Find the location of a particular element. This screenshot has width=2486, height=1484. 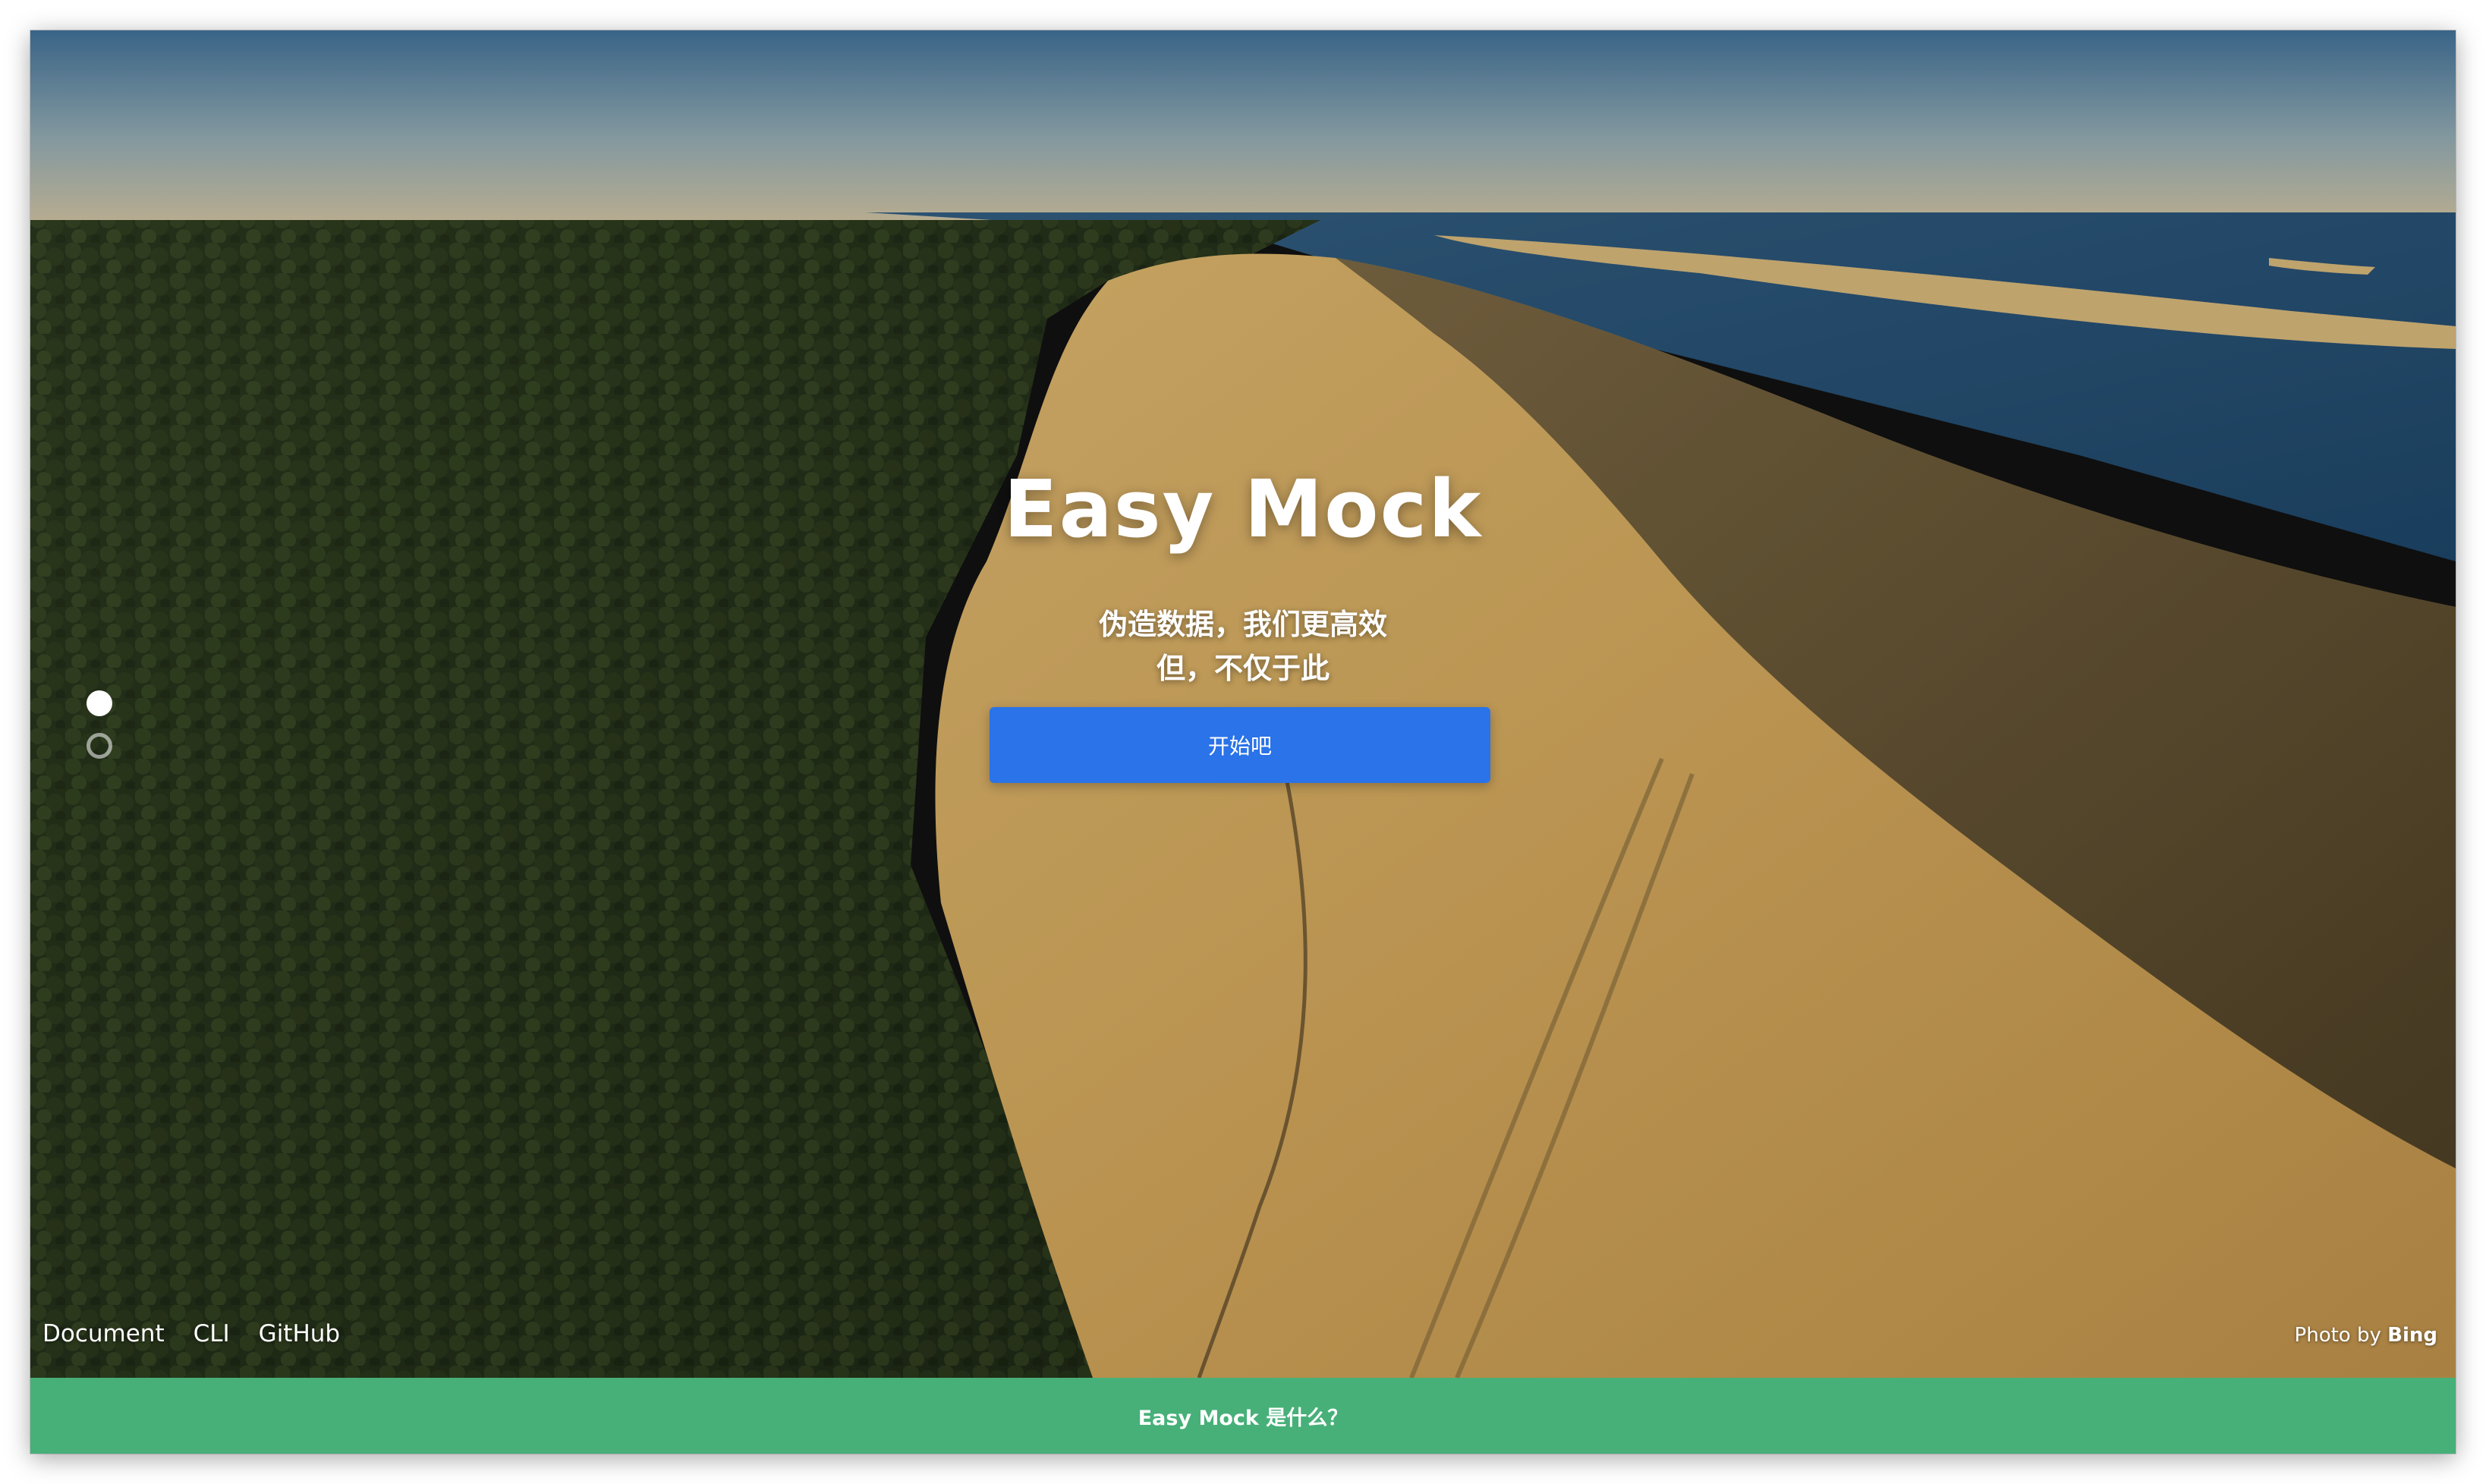

brand-title: Easy Mock is located at coordinates (1243, 509).